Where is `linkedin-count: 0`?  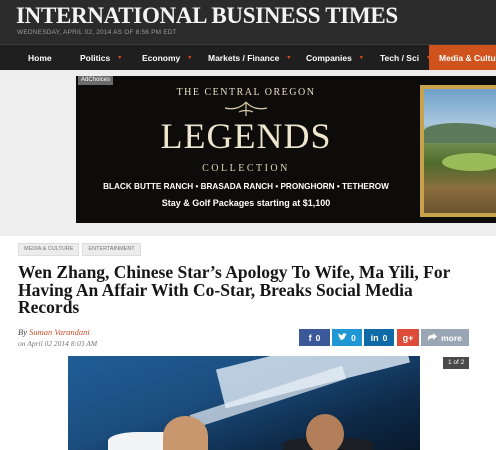 linkedin-count: 0 is located at coordinates (385, 337).